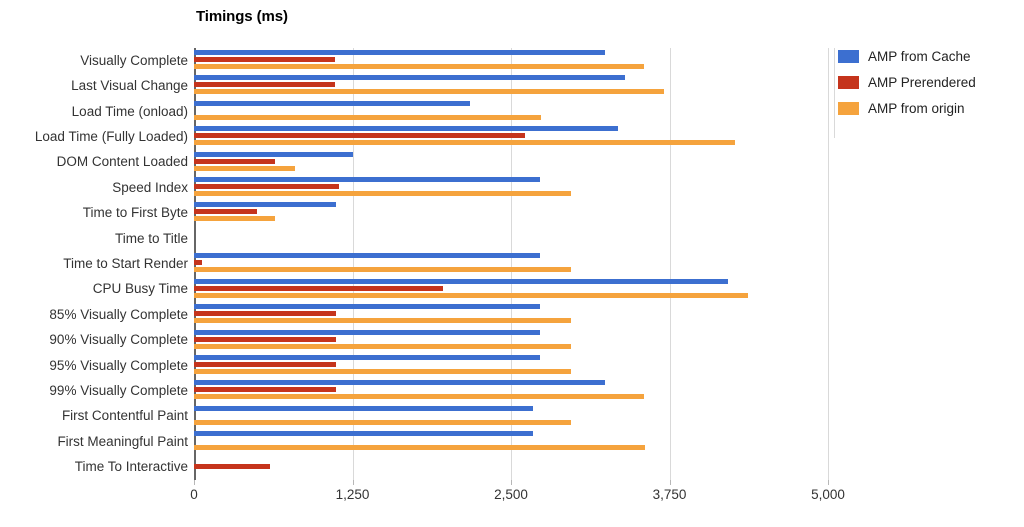 This screenshot has height=527, width=1024. I want to click on category-label: Time To Interactive, so click(131, 467).